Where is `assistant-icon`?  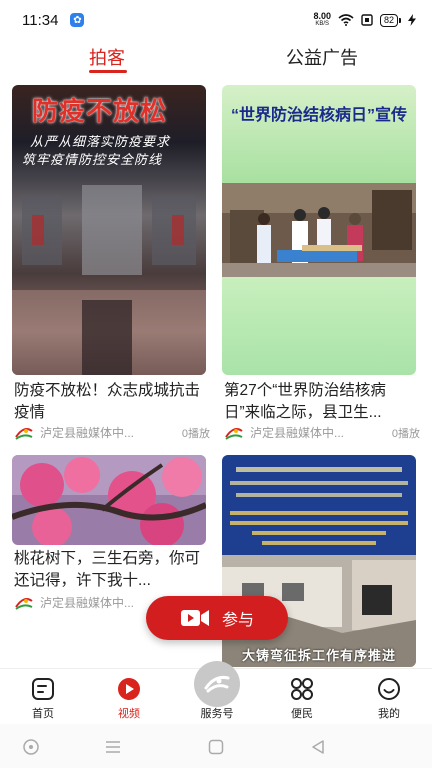
assistant-icon is located at coordinates (31, 747).